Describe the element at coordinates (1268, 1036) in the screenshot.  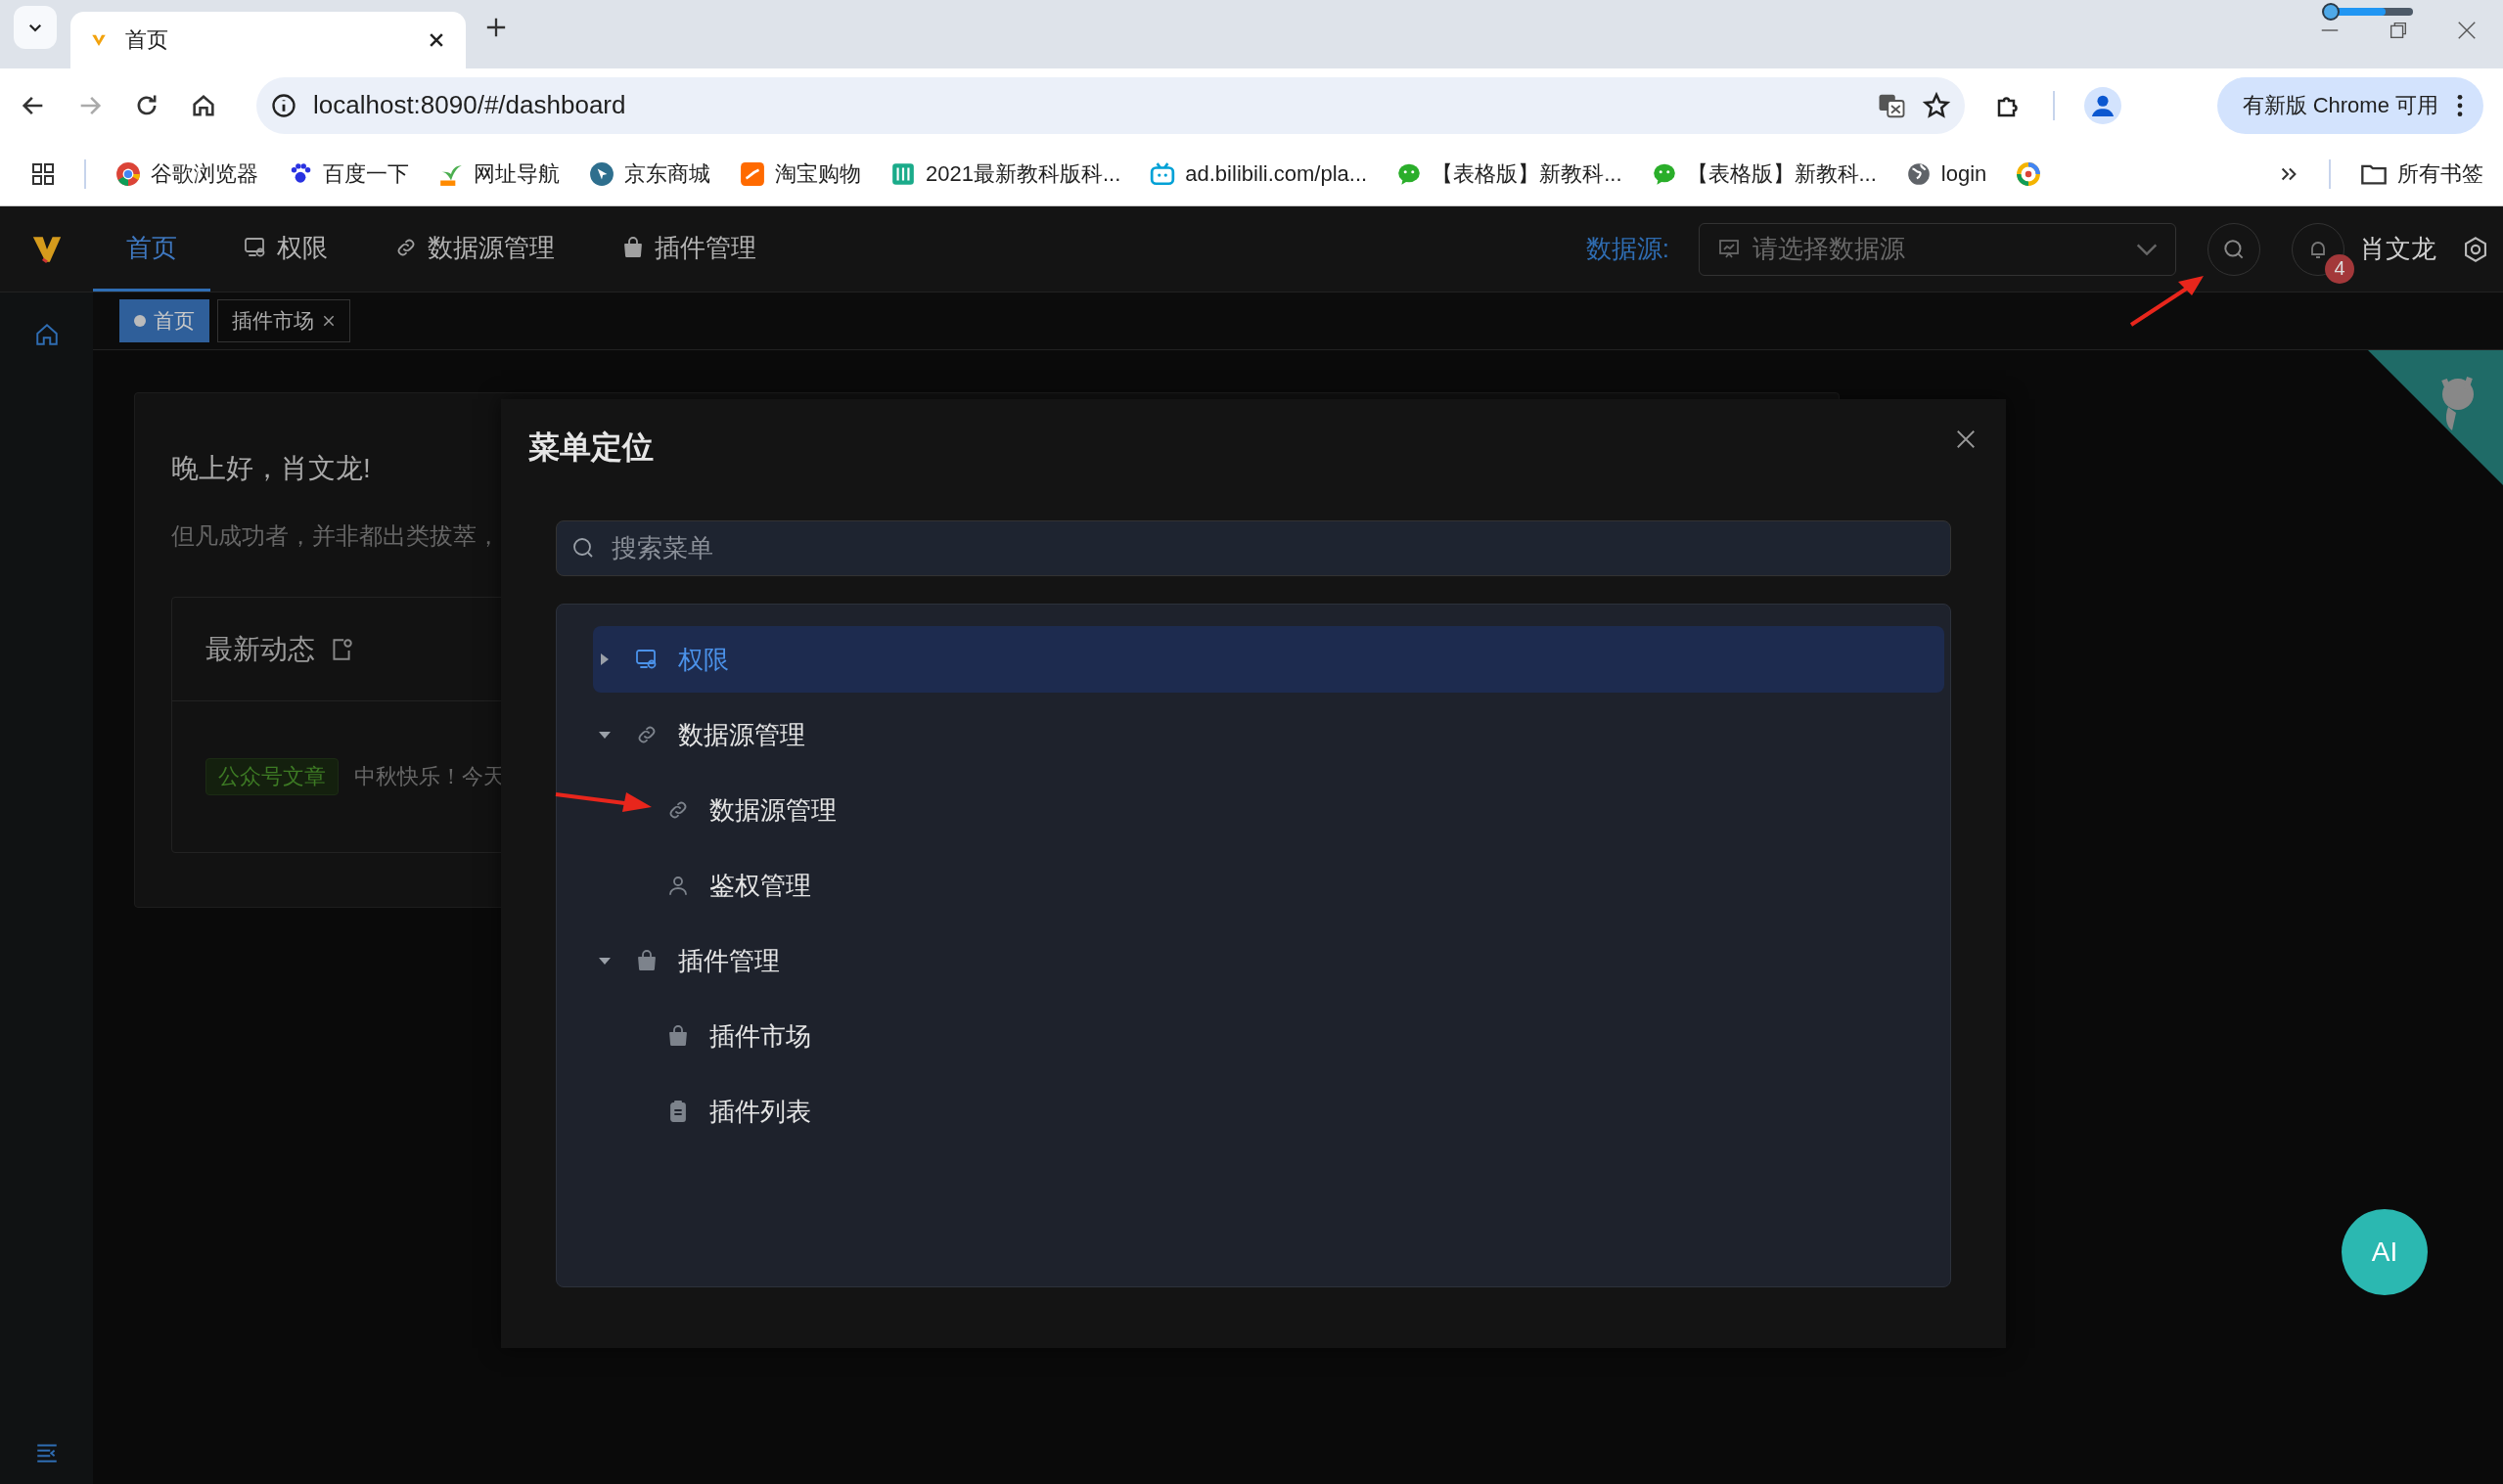
I see `menu-tree-item: 插件市场` at that location.